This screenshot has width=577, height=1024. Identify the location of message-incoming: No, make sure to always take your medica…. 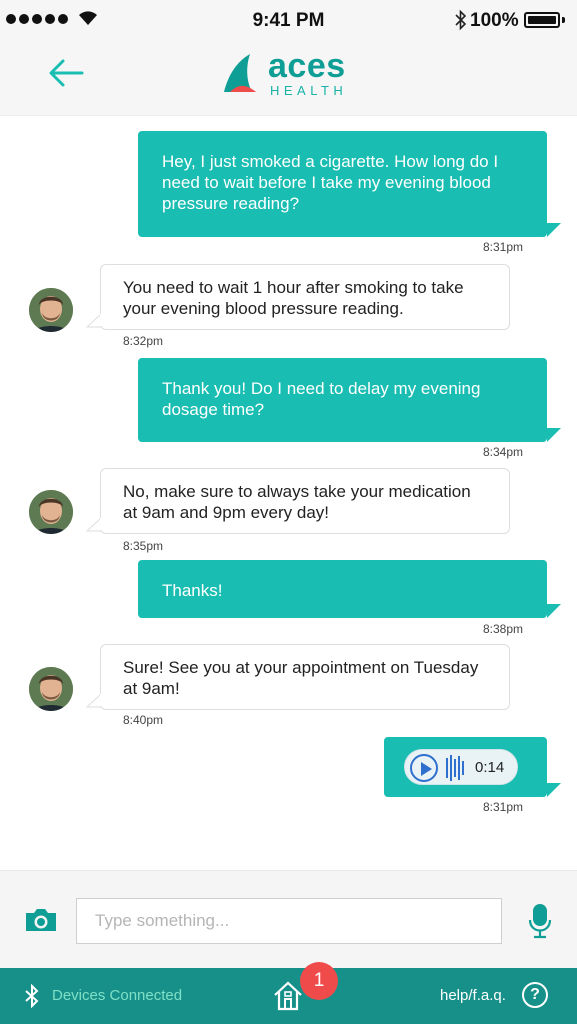
(305, 501).